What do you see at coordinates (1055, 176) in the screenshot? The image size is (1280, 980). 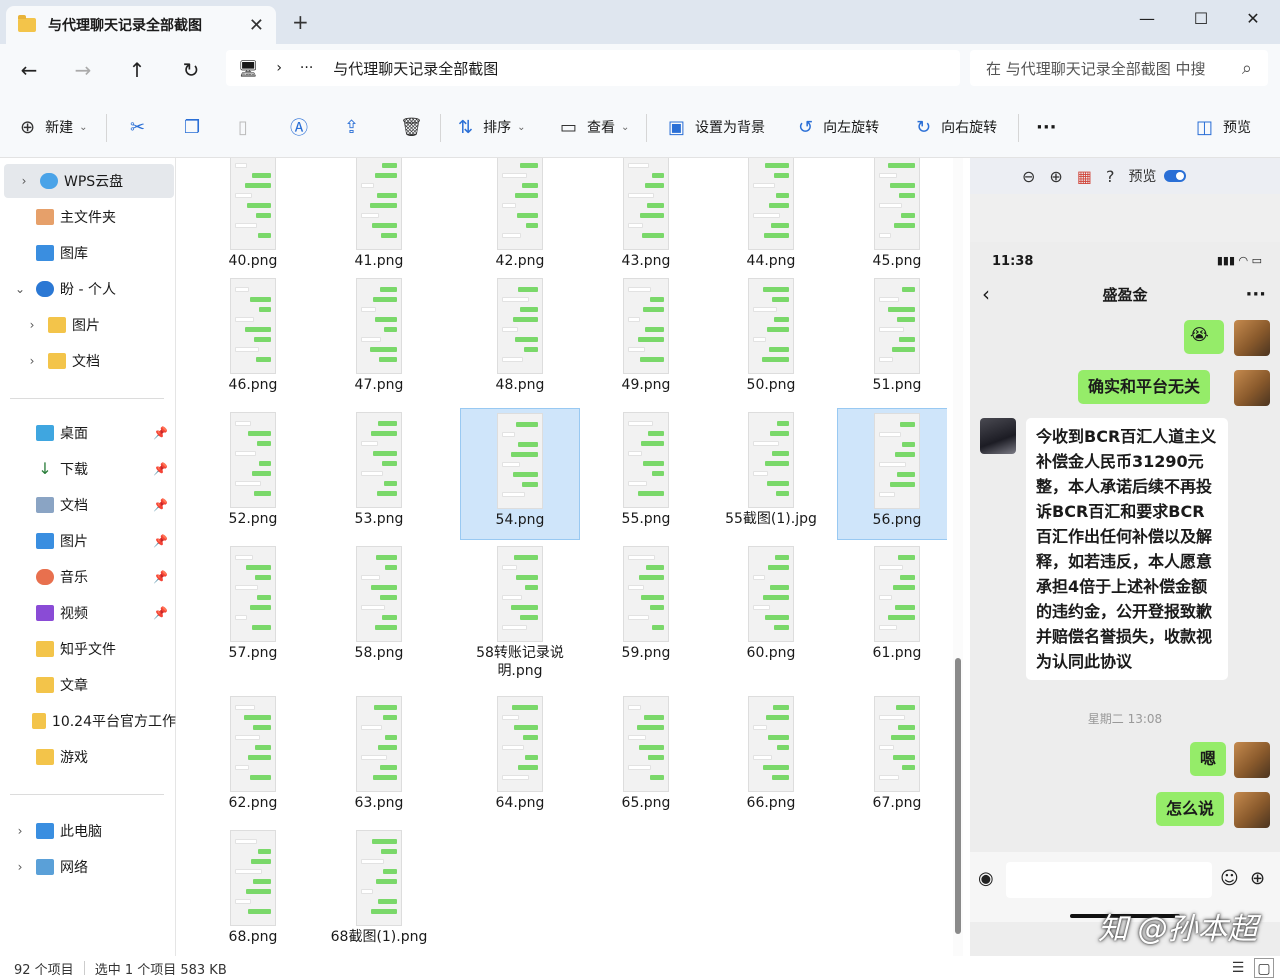 I see `zoom-in-icon: ⊕` at bounding box center [1055, 176].